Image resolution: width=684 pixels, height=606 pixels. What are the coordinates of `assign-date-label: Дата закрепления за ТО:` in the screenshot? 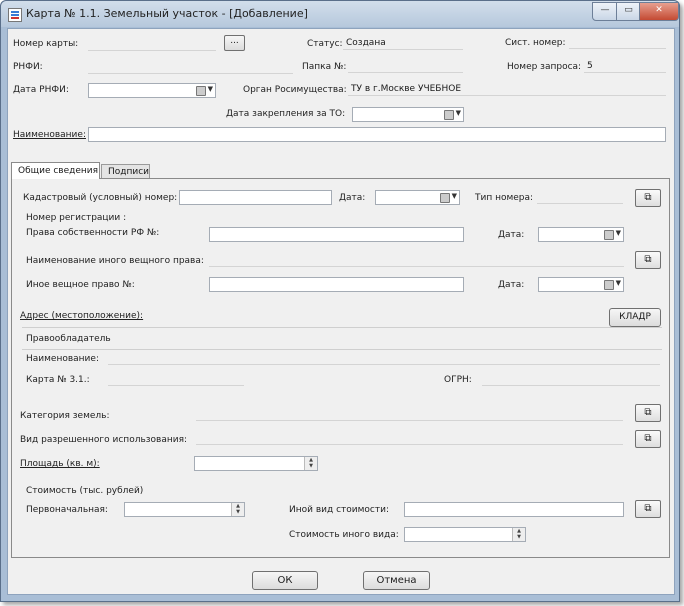 It's located at (286, 114).